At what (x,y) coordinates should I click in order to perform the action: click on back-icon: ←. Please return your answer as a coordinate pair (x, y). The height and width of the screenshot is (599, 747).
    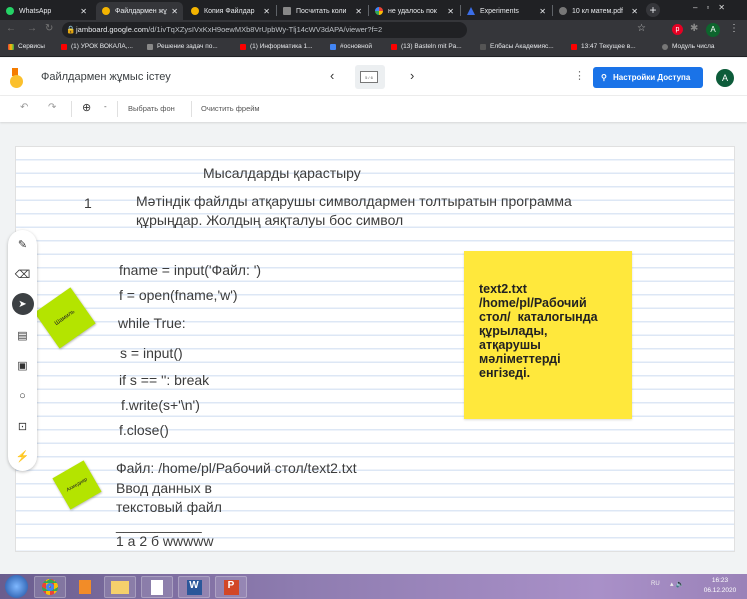
    Looking at the image, I should click on (11, 28).